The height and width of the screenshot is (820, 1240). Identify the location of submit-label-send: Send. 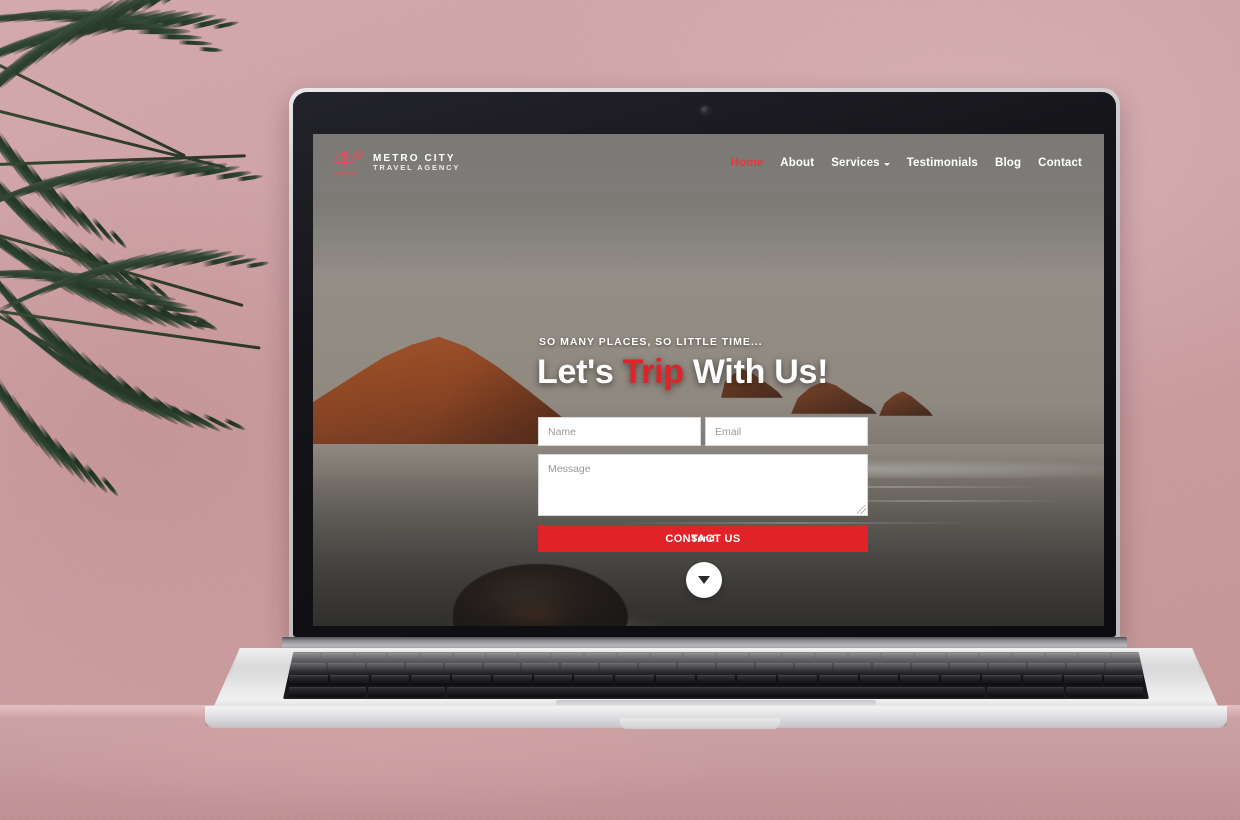
(703, 538).